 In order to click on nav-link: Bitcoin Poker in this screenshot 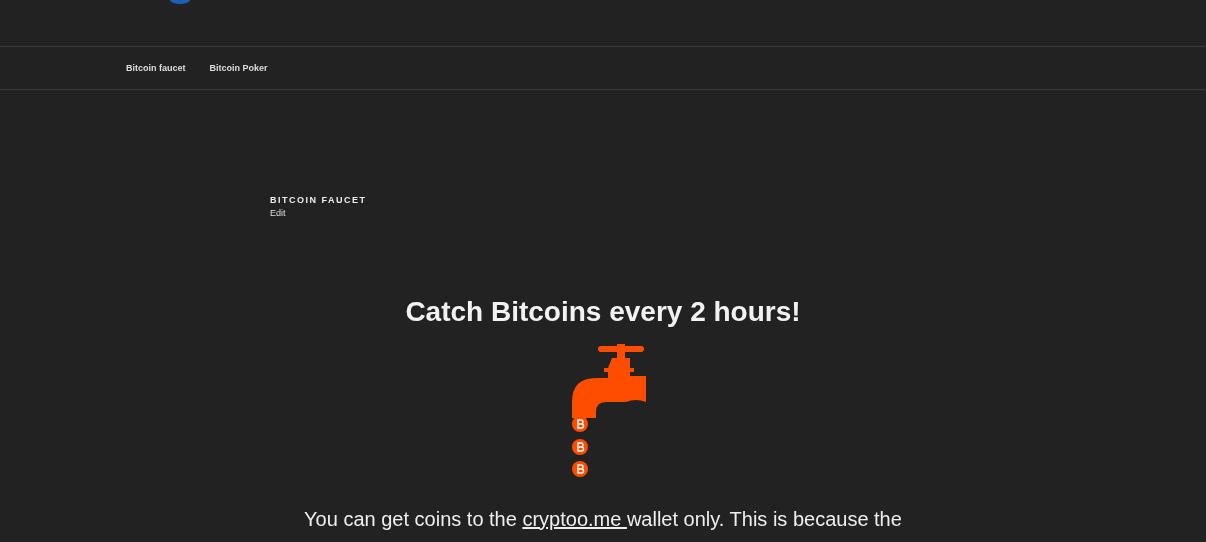, I will do `click(238, 68)`.